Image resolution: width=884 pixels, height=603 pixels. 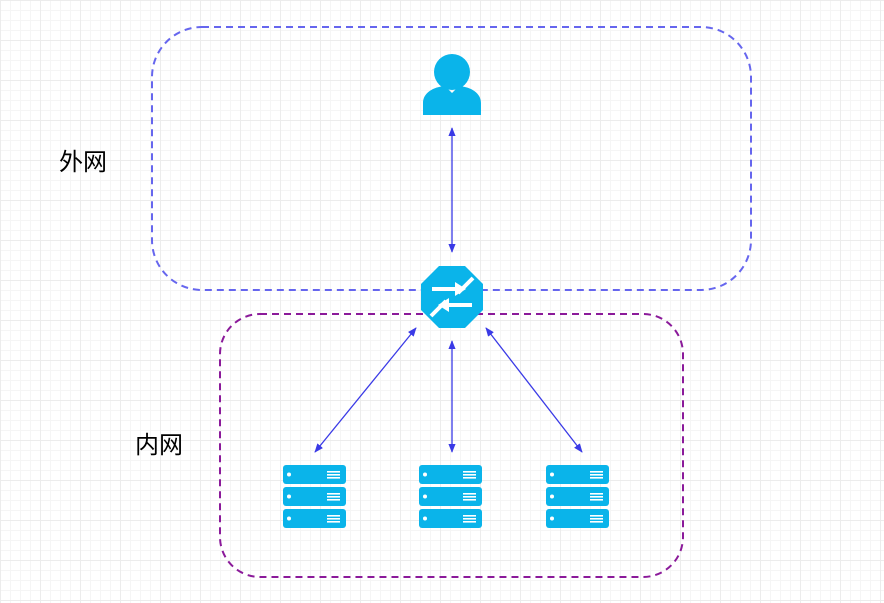 What do you see at coordinates (452, 84) in the screenshot?
I see `user-icon` at bounding box center [452, 84].